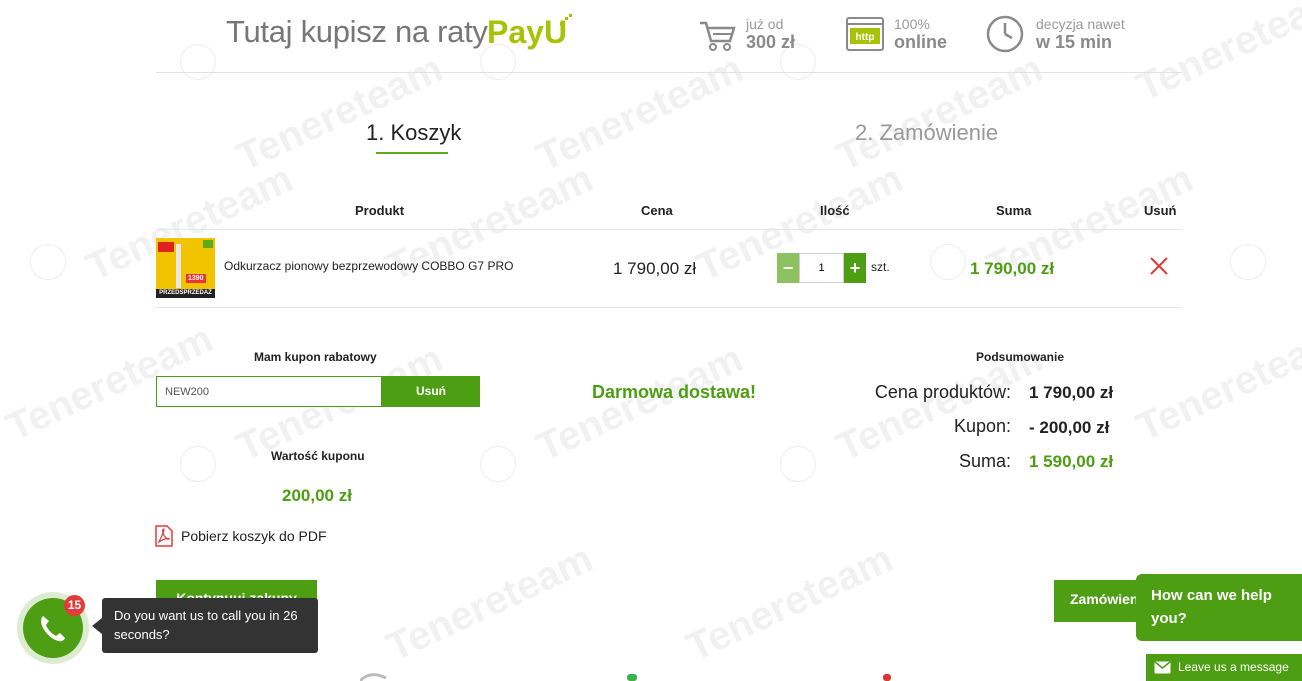  I want to click on feature-line1: już od, so click(765, 24).